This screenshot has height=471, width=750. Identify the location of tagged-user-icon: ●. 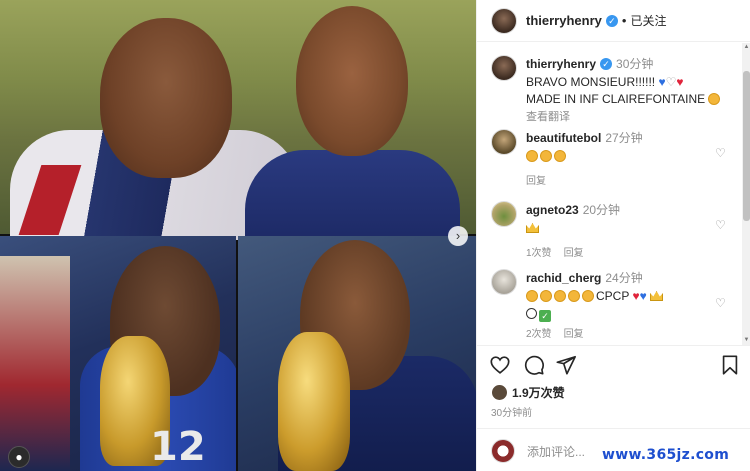
(19, 457).